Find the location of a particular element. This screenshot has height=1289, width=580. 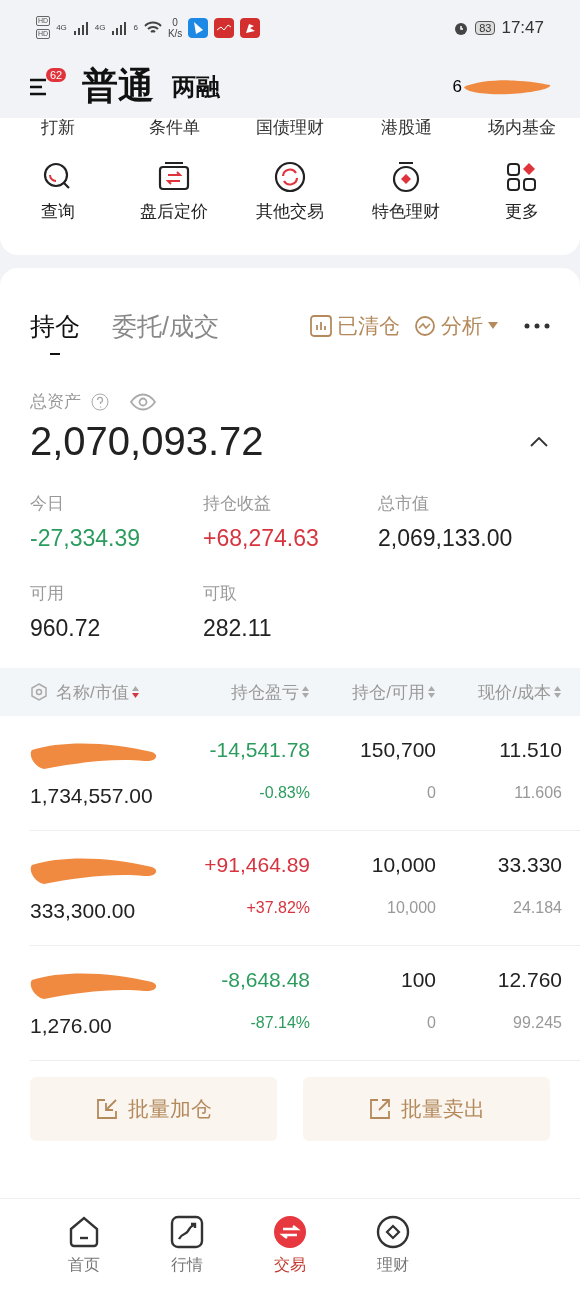

table-cell-text: 11.510 is located at coordinates (530, 750).